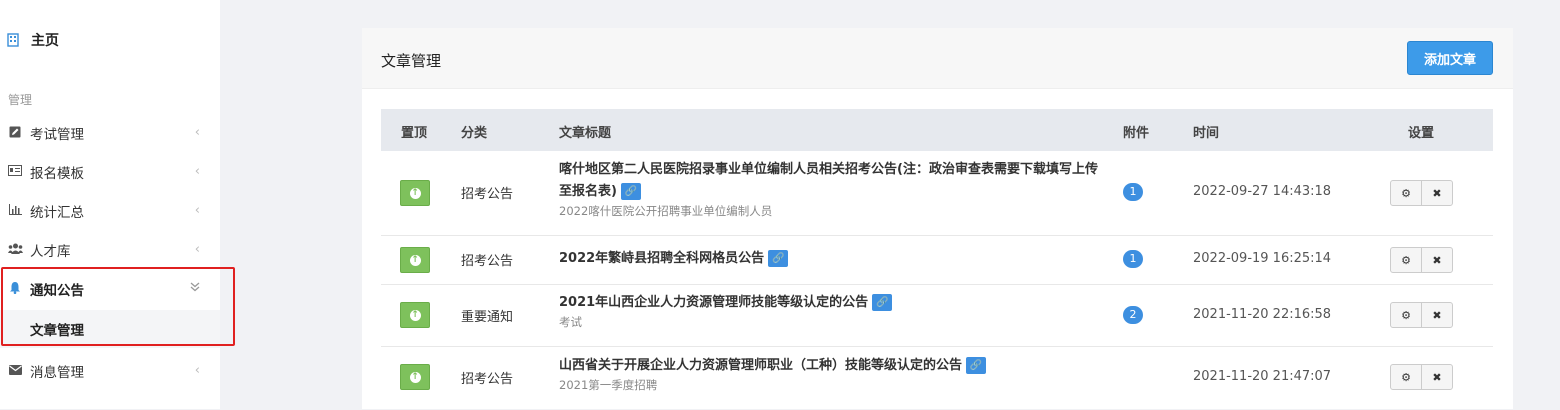  I want to click on sidebar-item-notice: 通知公告, so click(110, 289).